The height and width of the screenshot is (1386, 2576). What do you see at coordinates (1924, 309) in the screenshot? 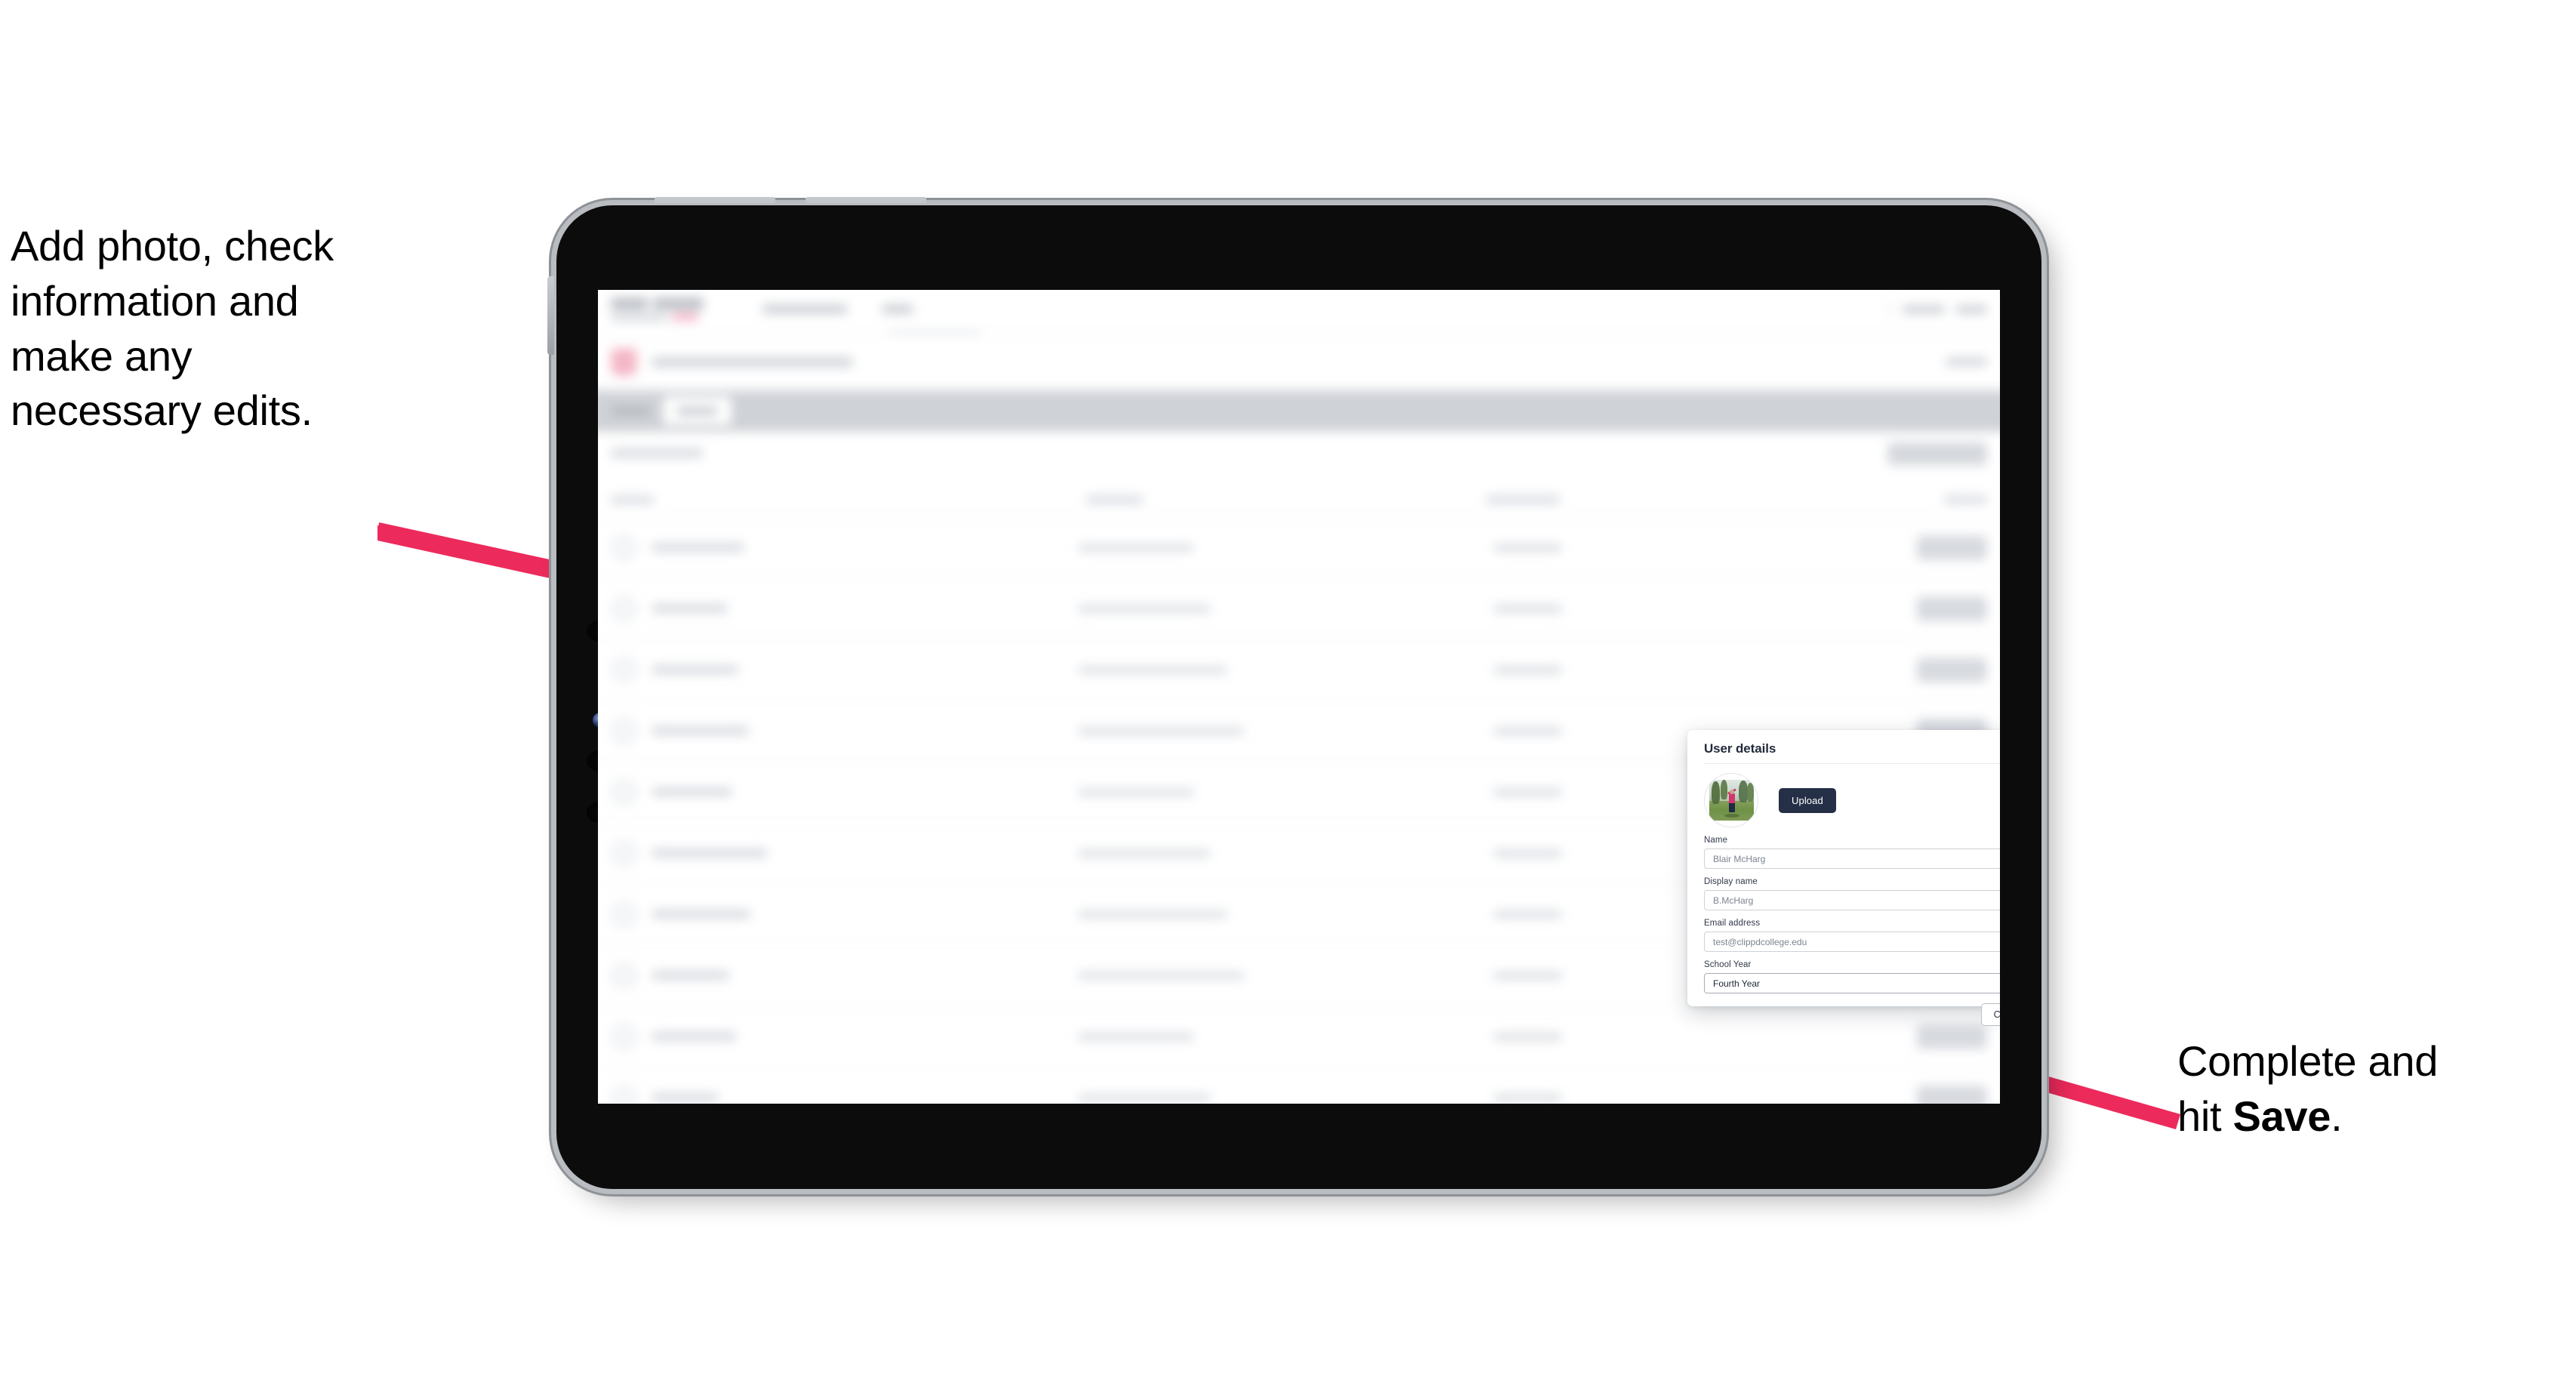
I see `signin-link` at bounding box center [1924, 309].